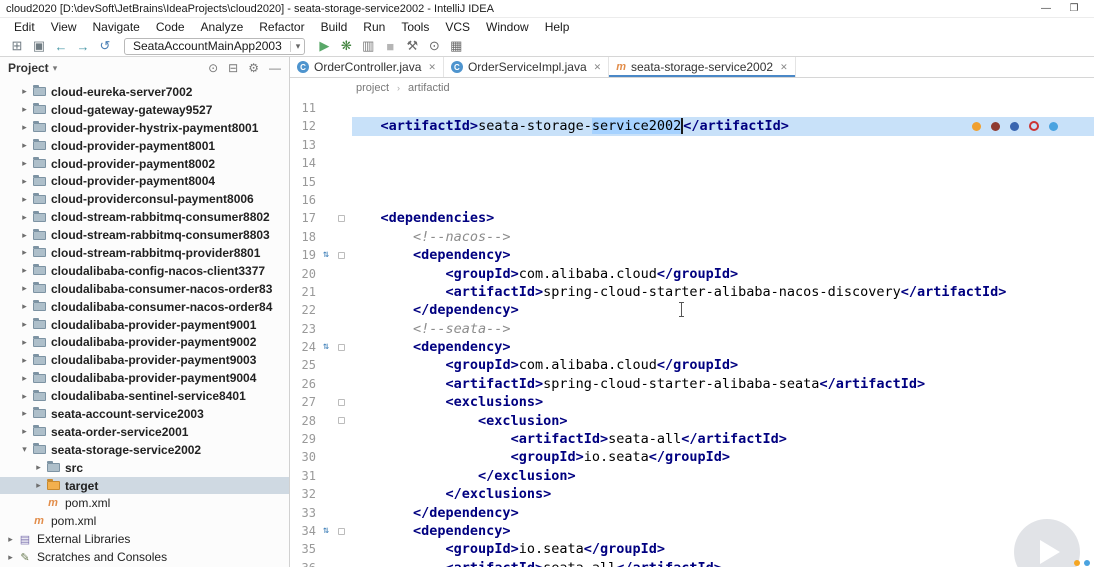 This screenshot has width=1094, height=567. What do you see at coordinates (281, 27) in the screenshot?
I see `menu-refactor: Refactor` at bounding box center [281, 27].